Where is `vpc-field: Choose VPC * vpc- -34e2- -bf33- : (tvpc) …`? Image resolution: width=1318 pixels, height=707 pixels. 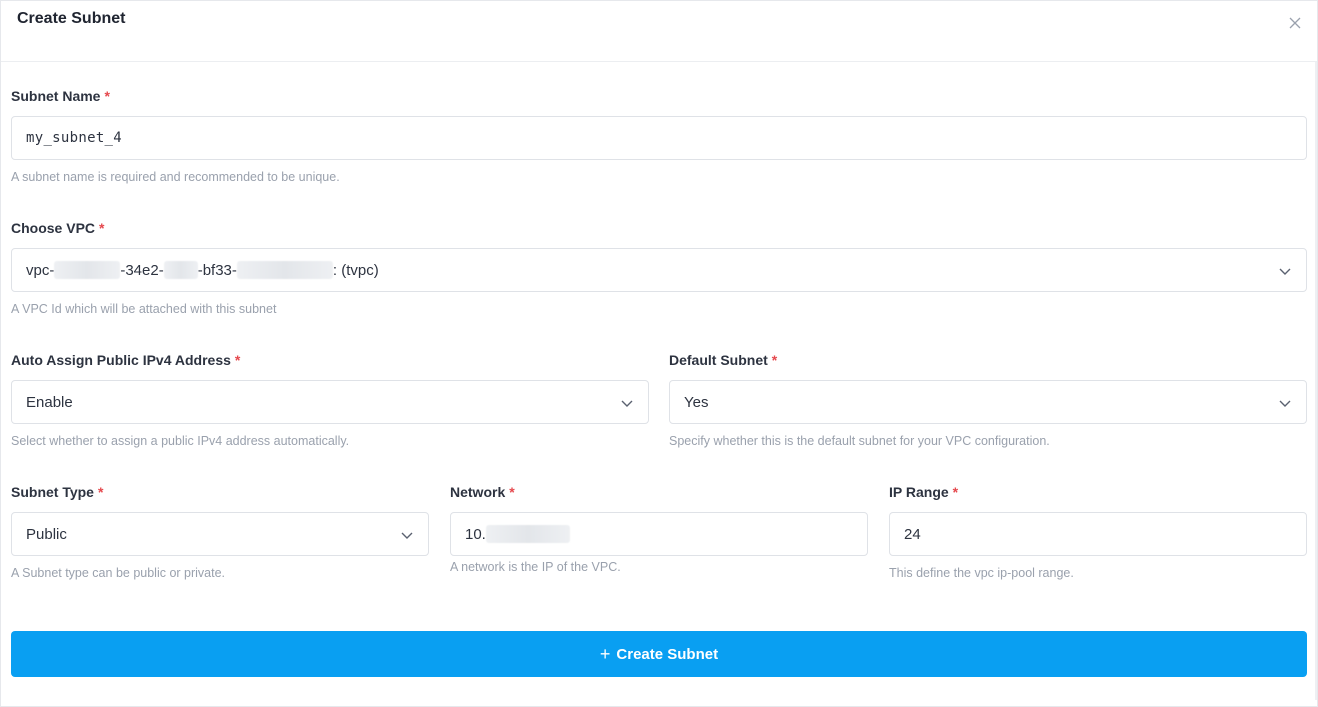 vpc-field: Choose VPC * vpc- -34e2- -bf33- : (tvpc) … is located at coordinates (659, 267).